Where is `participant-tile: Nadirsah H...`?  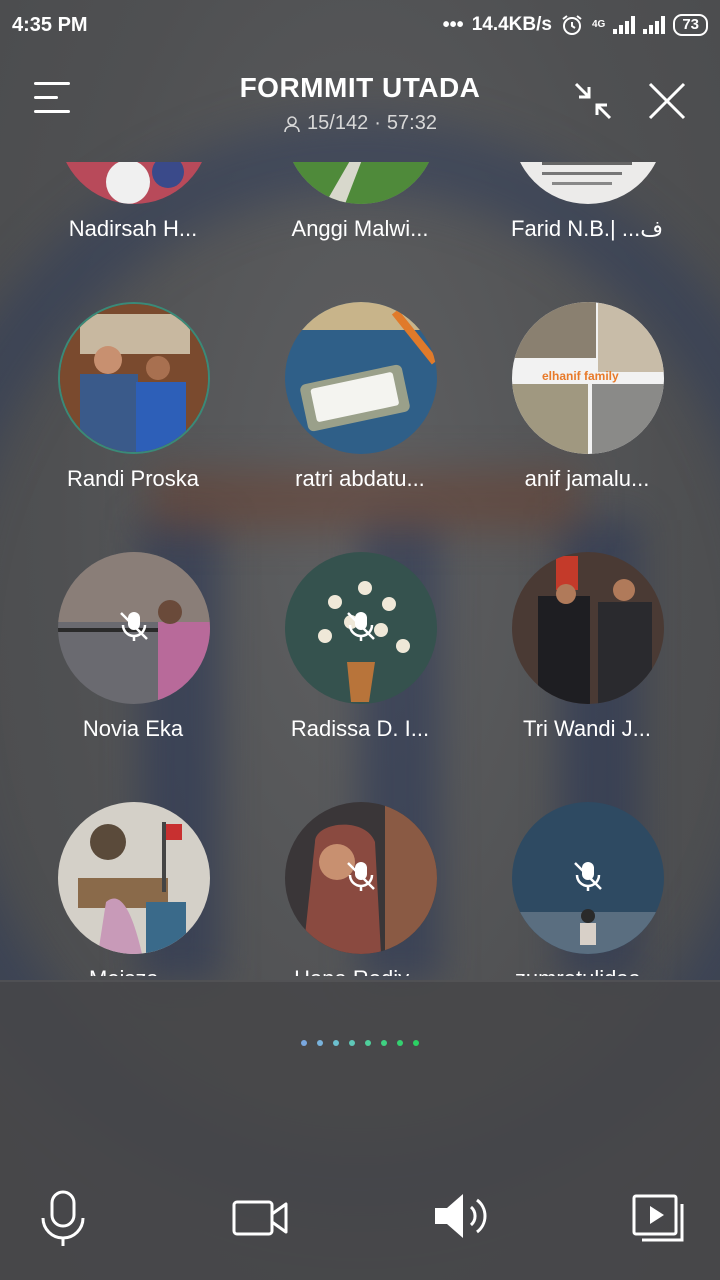
participant-tile: Nadirsah H... is located at coordinates (133, 232).